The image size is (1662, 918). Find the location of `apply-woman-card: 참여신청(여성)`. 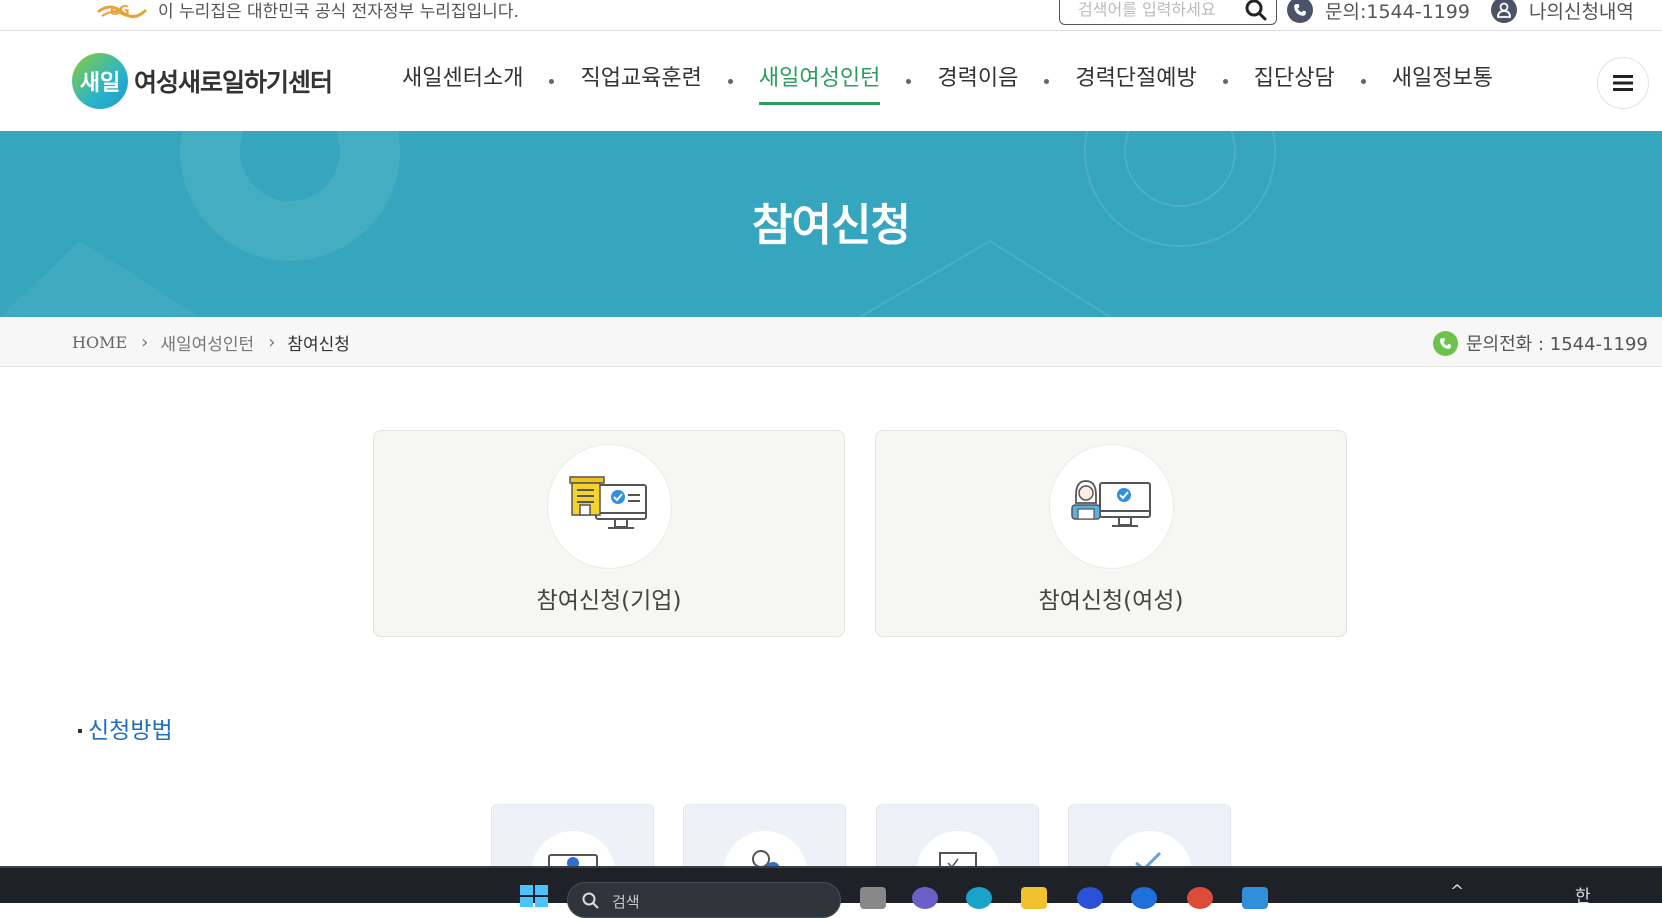

apply-woman-card: 참여신청(여성) is located at coordinates (1111, 533).